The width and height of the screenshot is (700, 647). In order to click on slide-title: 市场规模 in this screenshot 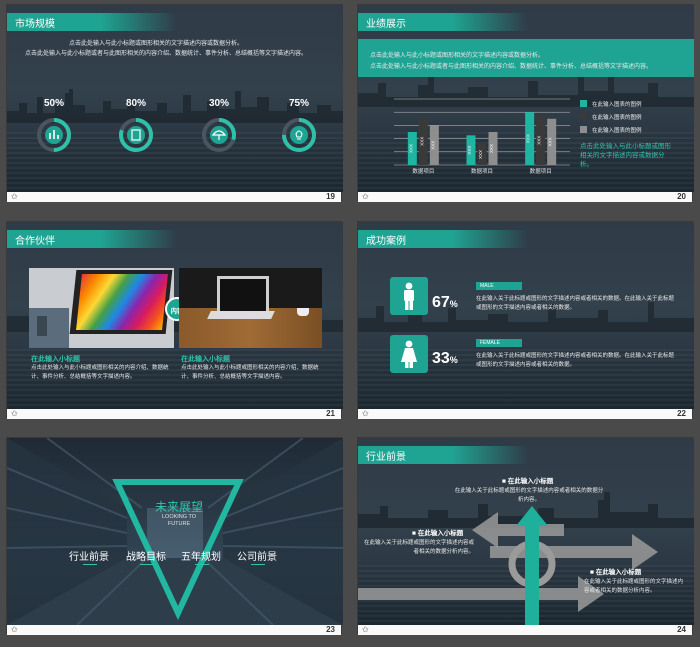, I will do `click(35, 24)`.